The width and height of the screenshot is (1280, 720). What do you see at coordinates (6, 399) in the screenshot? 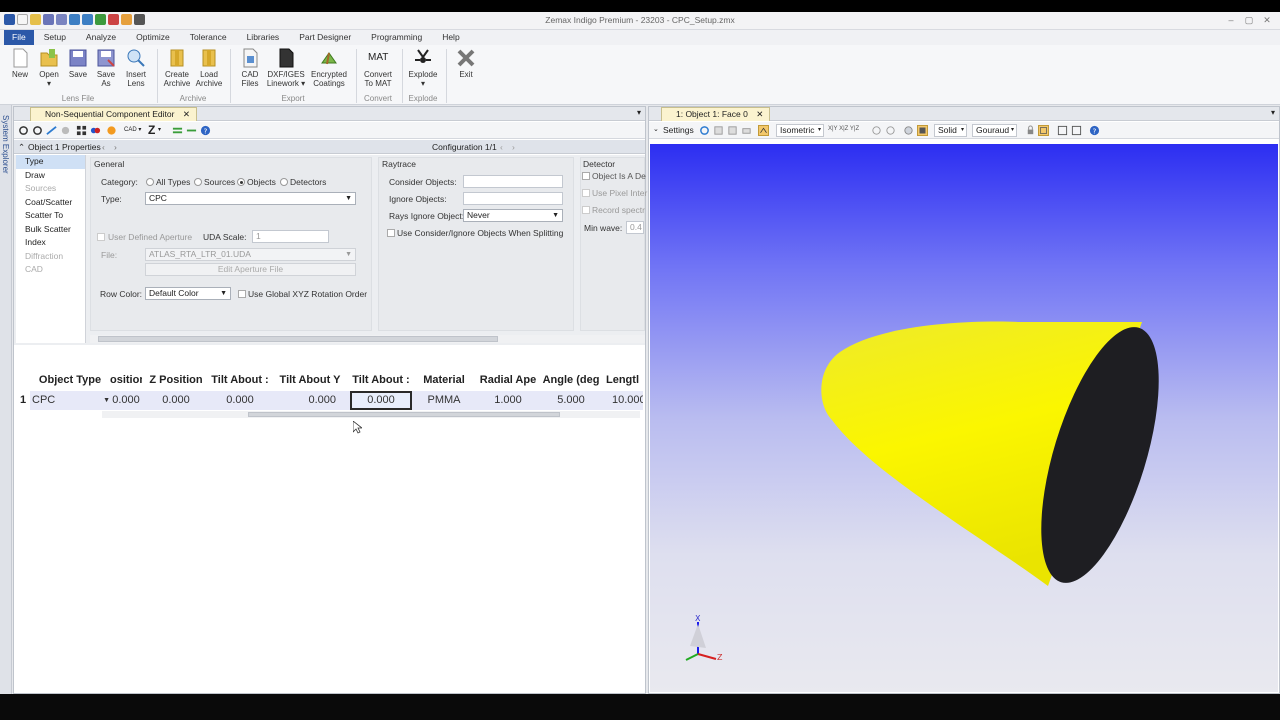
I see `system-explorer-strip: System Explorer` at bounding box center [6, 399].